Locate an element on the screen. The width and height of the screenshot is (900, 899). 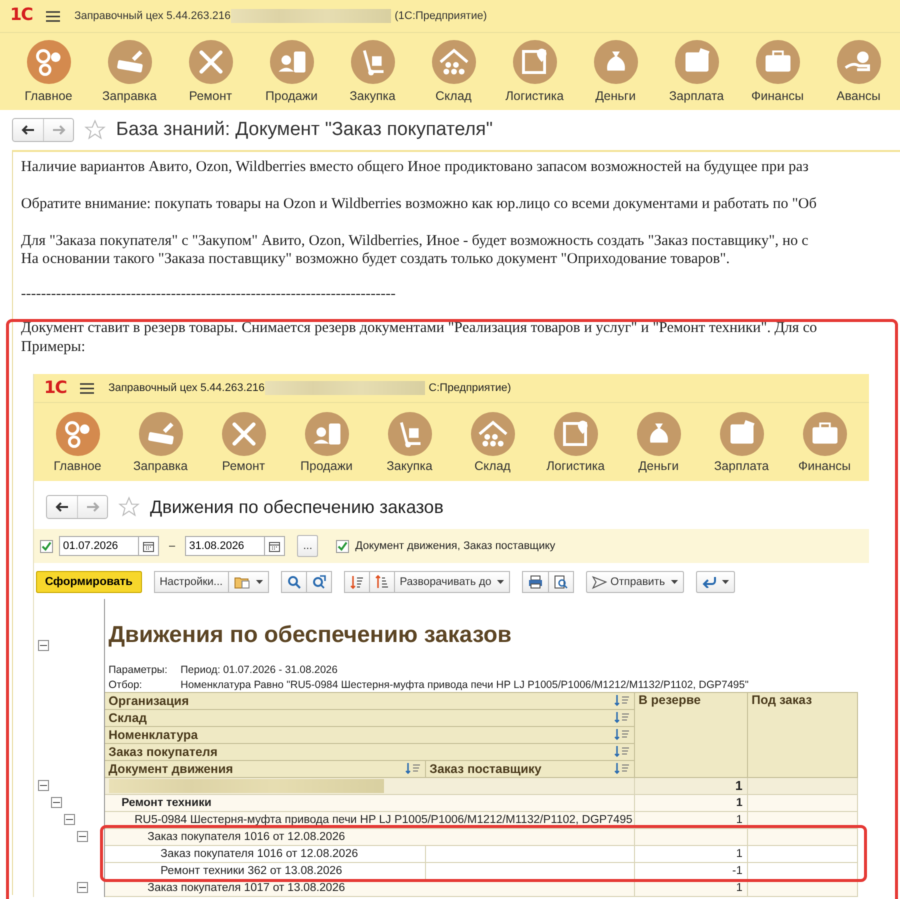
sort-ascending-button is located at coordinates (382, 582).